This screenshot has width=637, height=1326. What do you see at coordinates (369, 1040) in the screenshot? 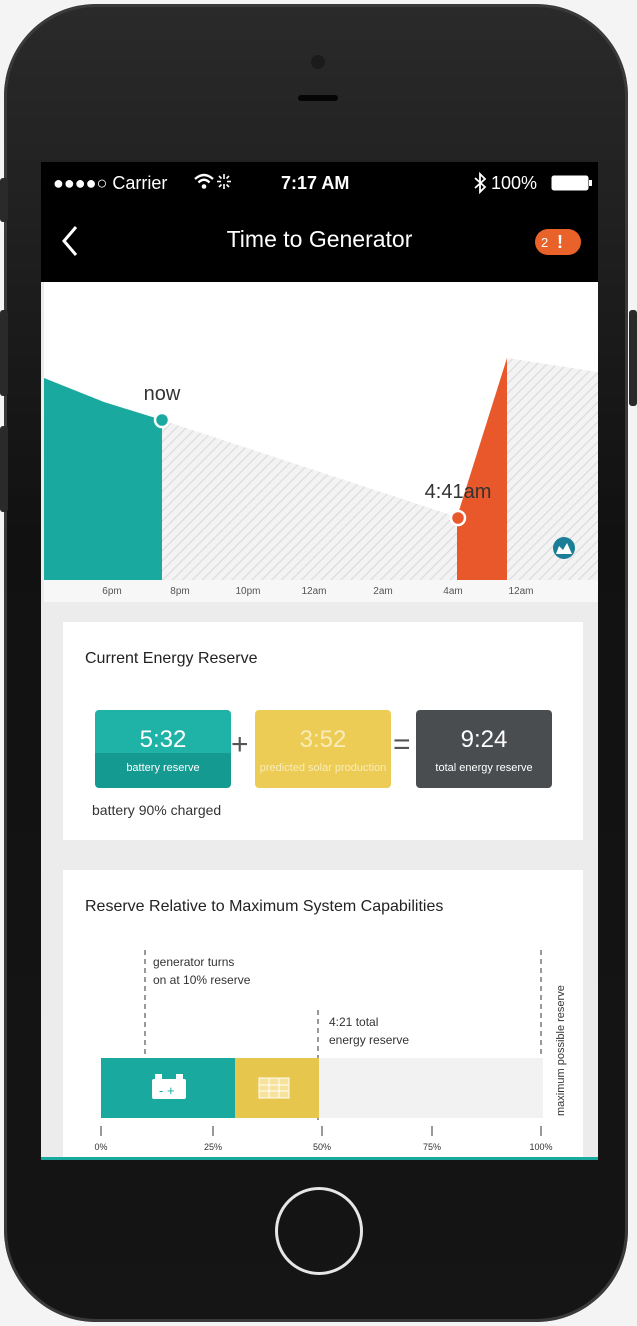
I see `total-note-line-2: energy reserve` at bounding box center [369, 1040].